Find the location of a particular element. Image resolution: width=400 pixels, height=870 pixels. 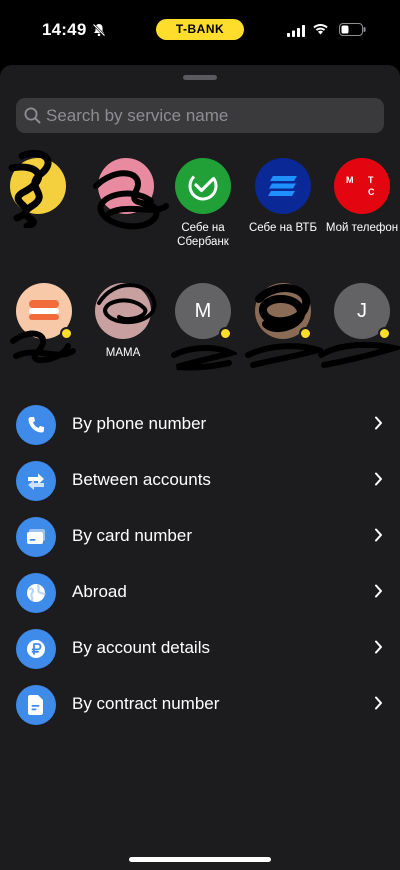

shortcut-label: Себе на ВТБ is located at coordinates (283, 228).